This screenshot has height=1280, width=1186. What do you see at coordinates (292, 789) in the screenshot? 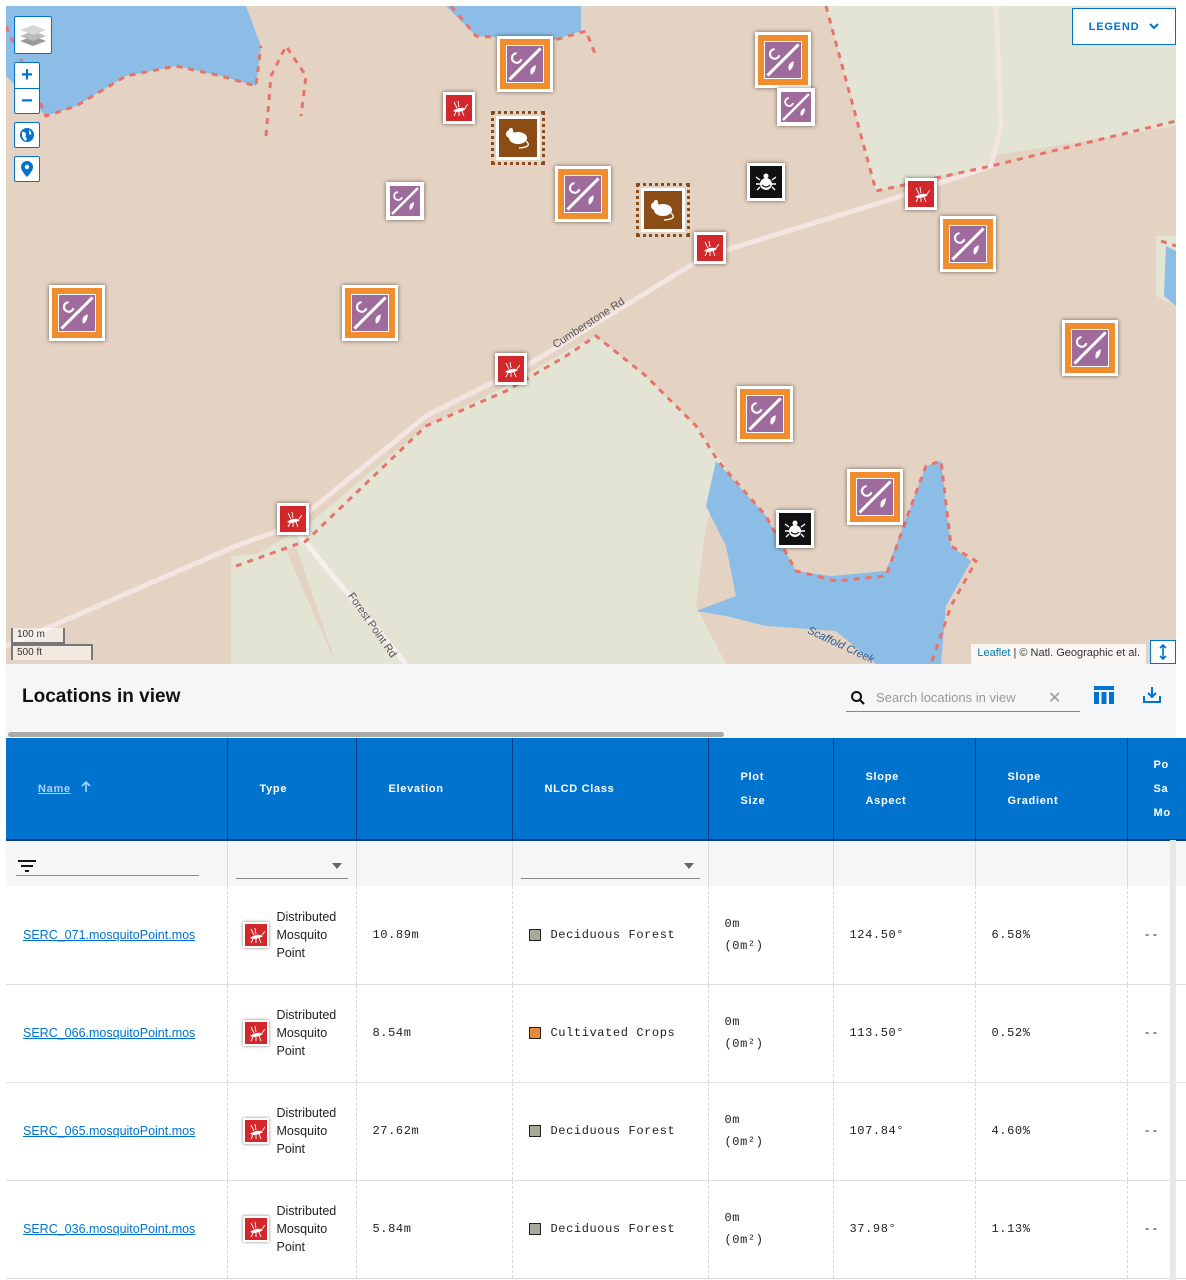
I see `column-header-type: Type` at bounding box center [292, 789].